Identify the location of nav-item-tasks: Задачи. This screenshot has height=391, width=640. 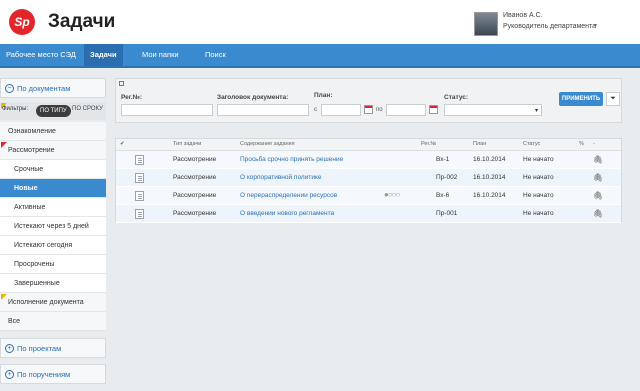
(103, 55).